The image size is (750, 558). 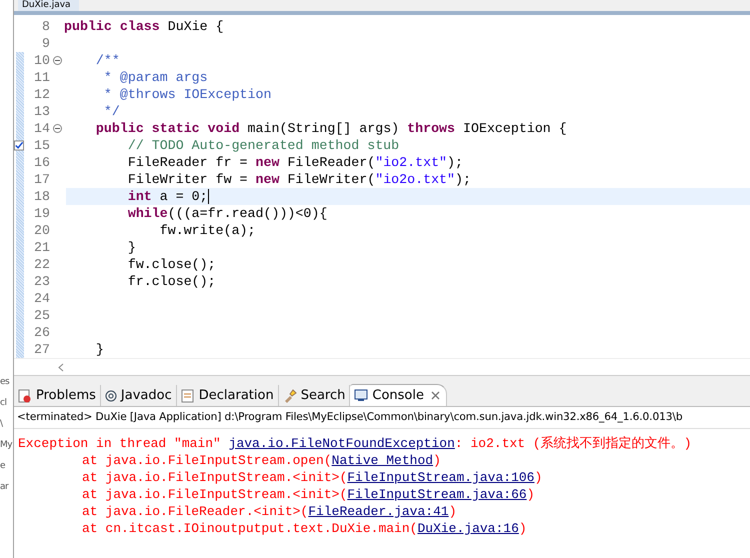 I want to click on at-sign-icon, so click(x=110, y=396).